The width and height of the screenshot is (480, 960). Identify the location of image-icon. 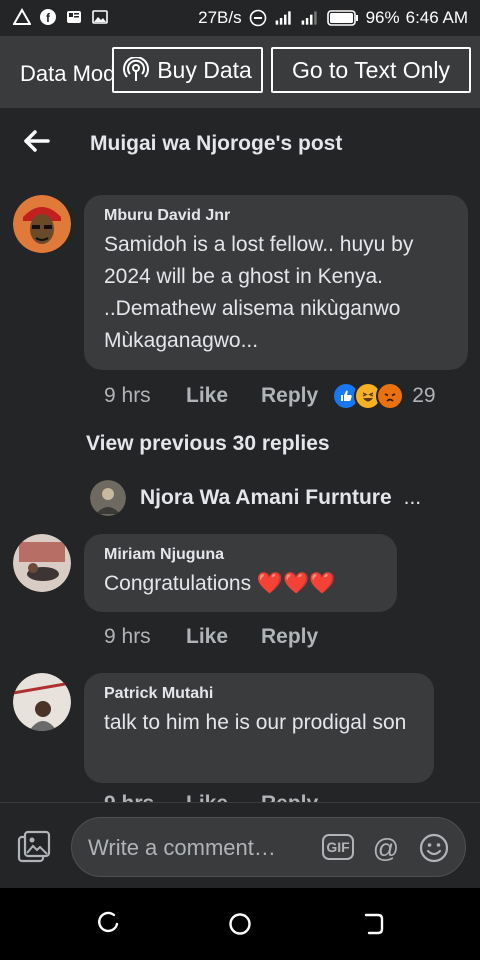
(100, 17).